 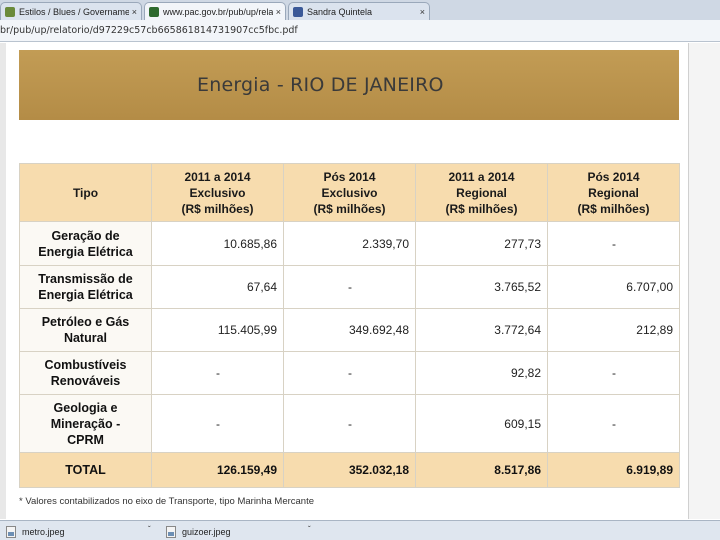 I want to click on table-cell: 67,64, so click(x=217, y=287).